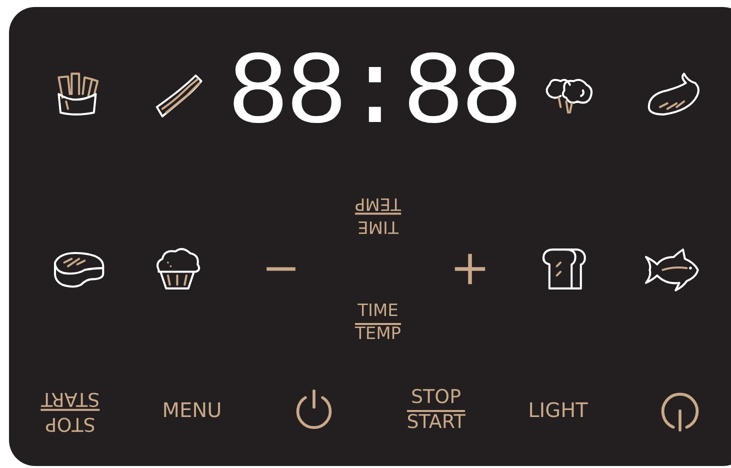 The image size is (731, 468). What do you see at coordinates (373, 95) in the screenshot?
I see `digital-display: 88:88` at bounding box center [373, 95].